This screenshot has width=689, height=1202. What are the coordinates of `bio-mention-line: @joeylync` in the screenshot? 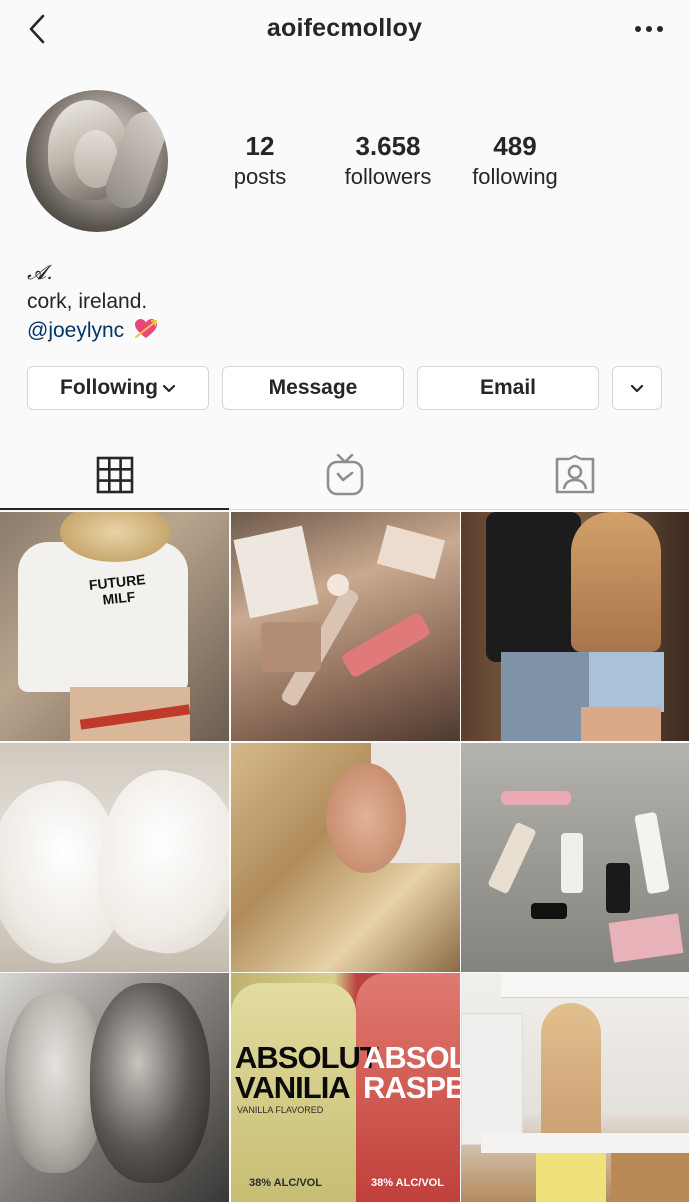 It's located at (92, 330).